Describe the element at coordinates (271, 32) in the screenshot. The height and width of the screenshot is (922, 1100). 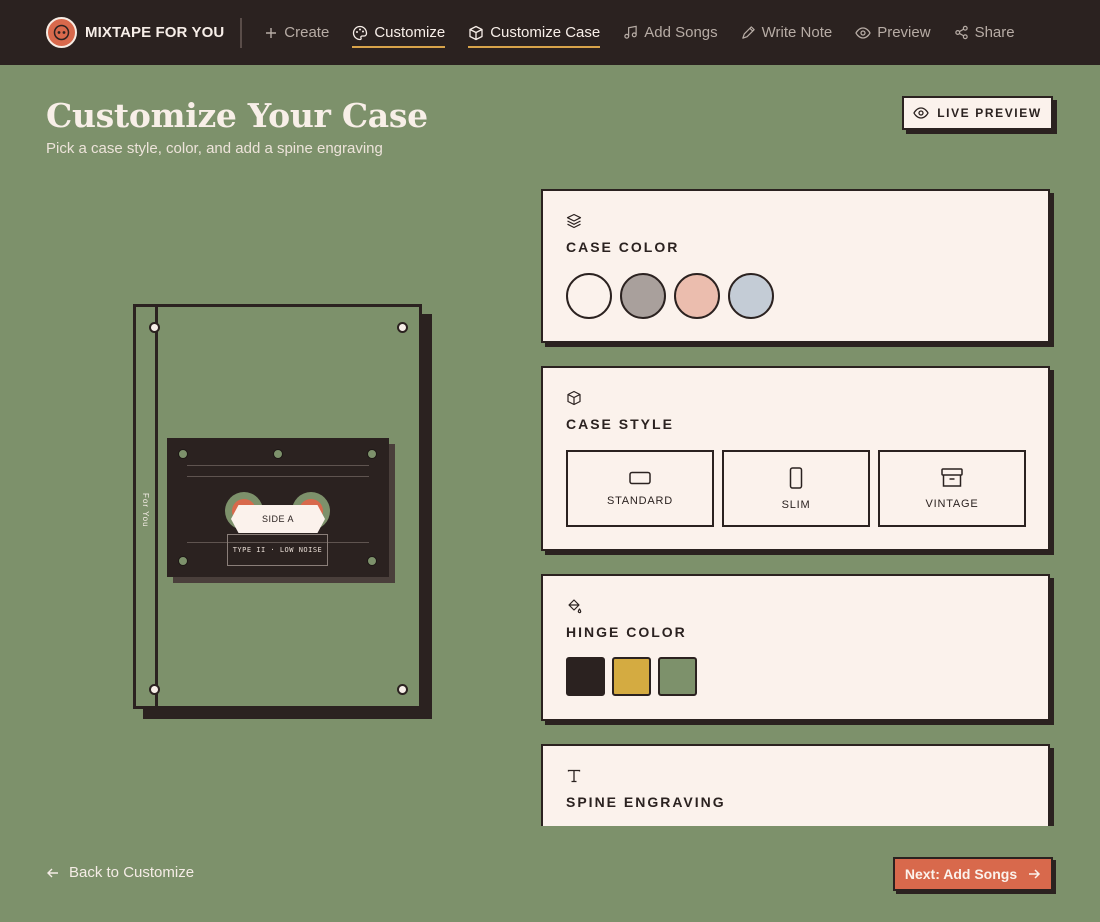
I see `plus-icon` at that location.